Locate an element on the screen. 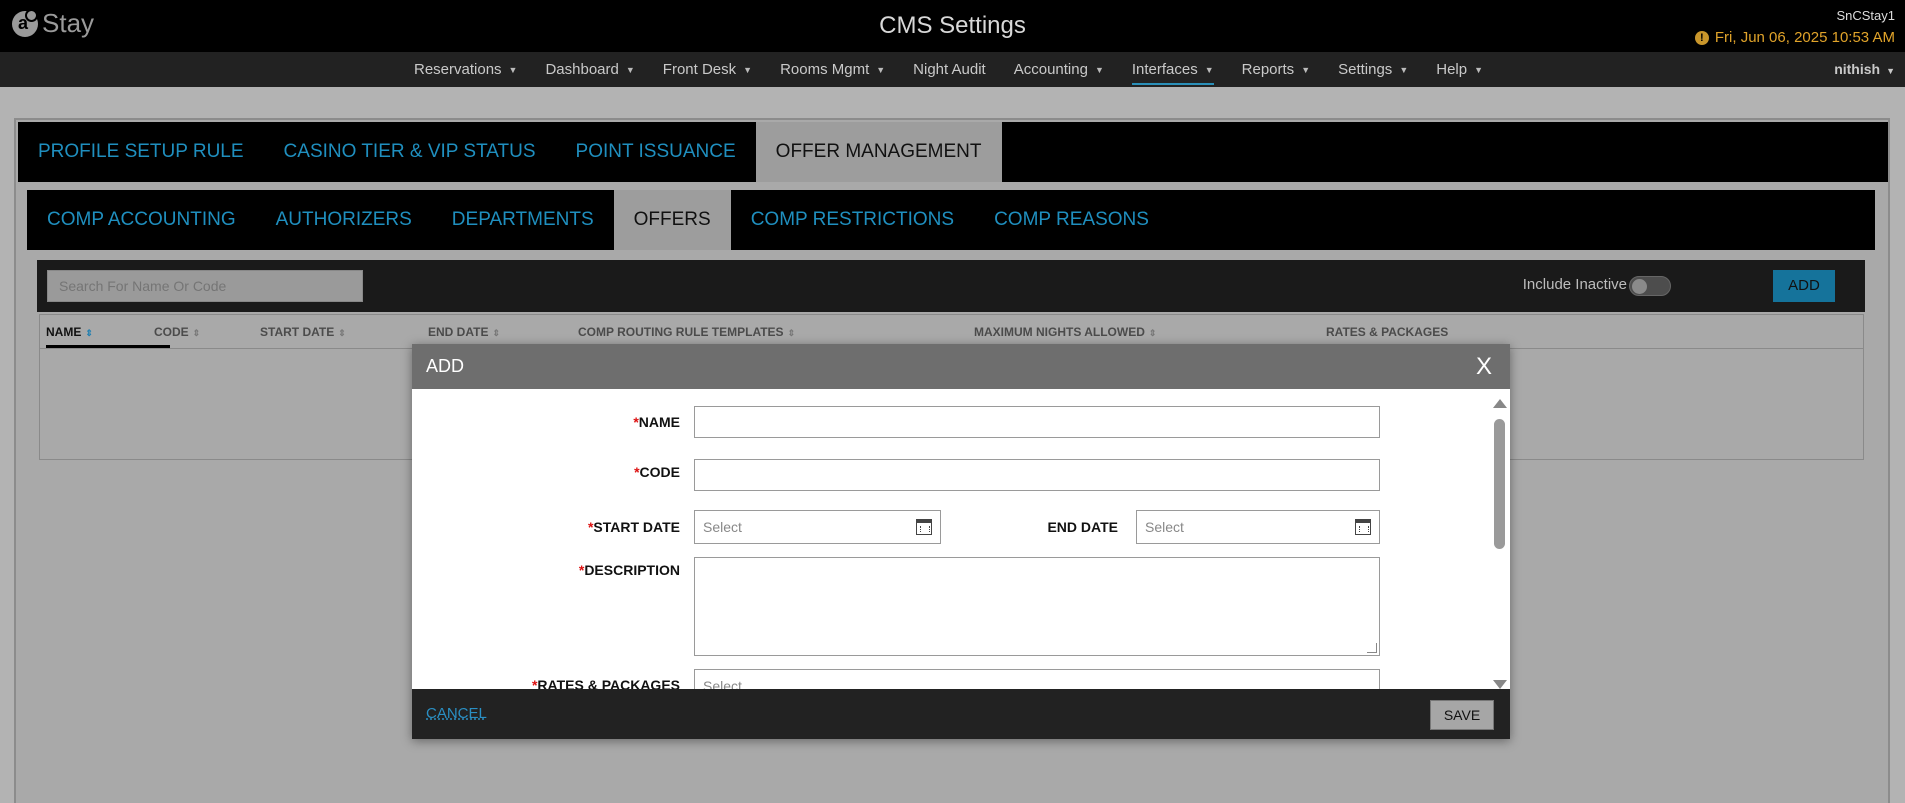  offers-toolbar: Include Inactive ADD is located at coordinates (951, 286).